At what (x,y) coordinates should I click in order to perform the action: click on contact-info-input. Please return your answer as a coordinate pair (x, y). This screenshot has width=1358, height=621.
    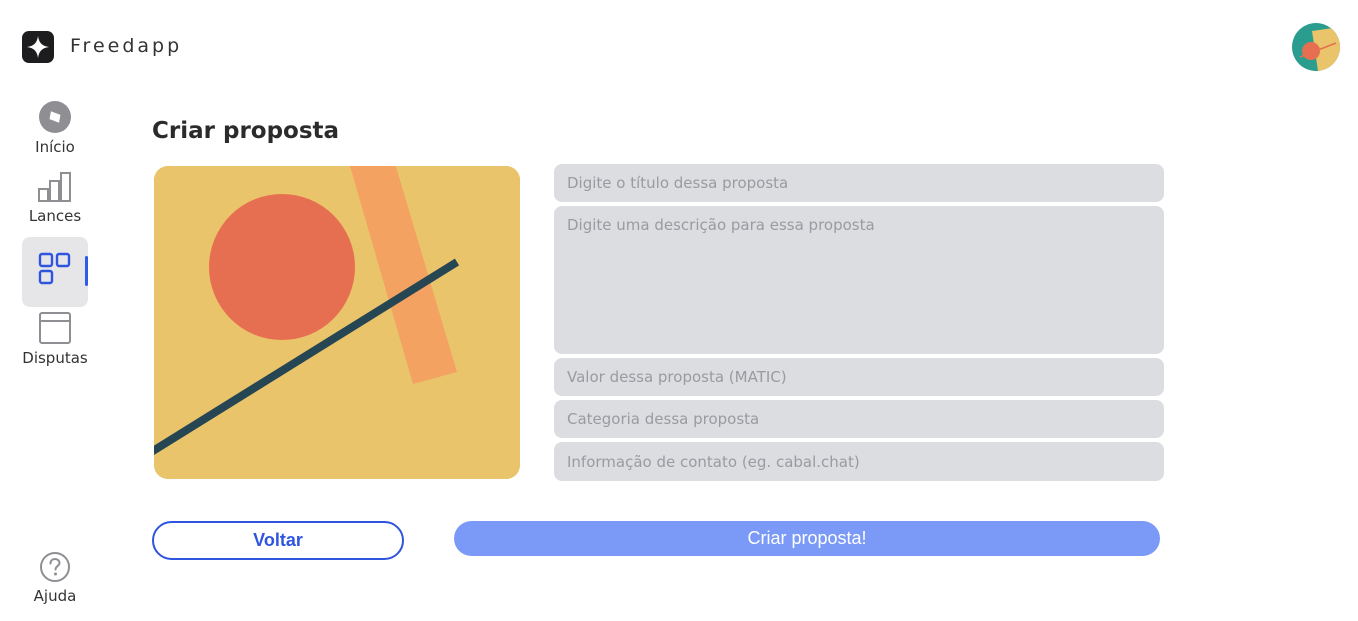
    Looking at the image, I should click on (859, 461).